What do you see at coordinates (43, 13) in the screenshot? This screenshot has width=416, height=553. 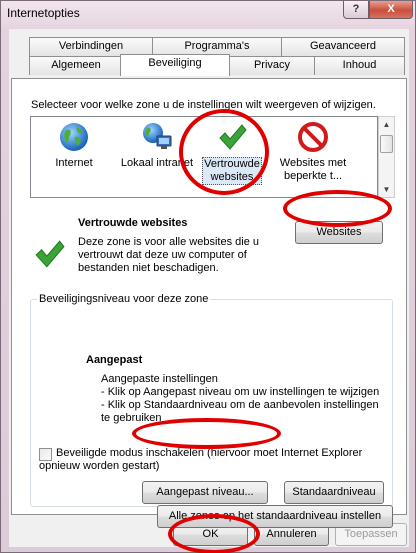 I see `window-title: Internetopties` at bounding box center [43, 13].